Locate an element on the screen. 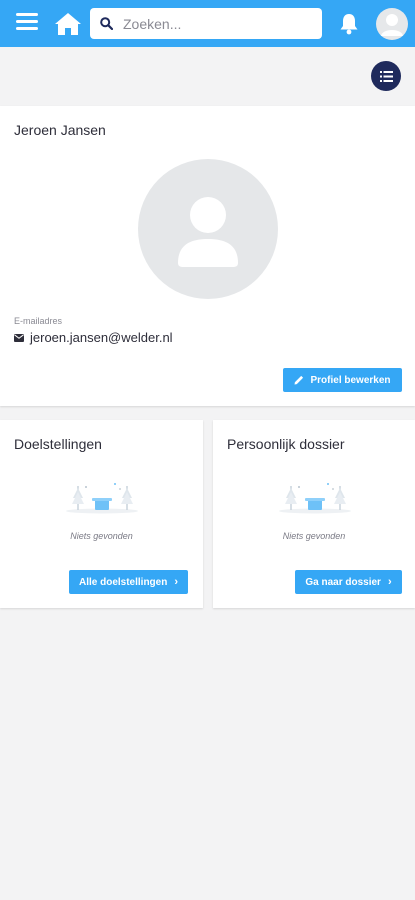  avatar-icon is located at coordinates (392, 24).